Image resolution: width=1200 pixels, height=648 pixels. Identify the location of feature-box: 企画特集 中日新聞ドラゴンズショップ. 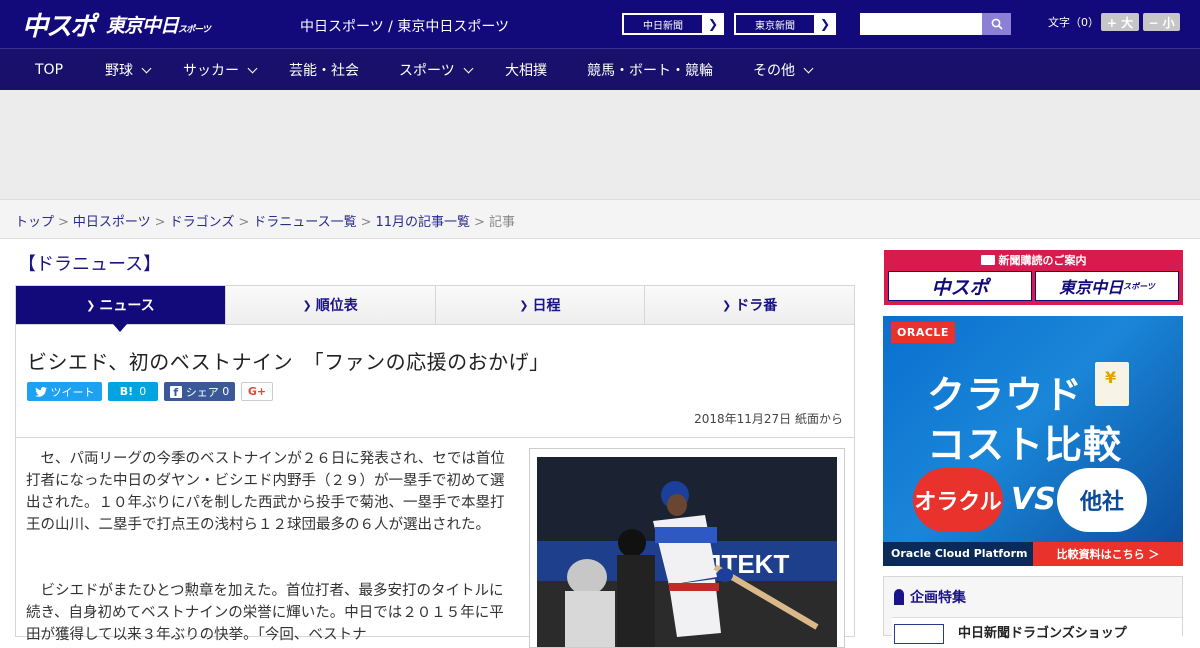
(1033, 610).